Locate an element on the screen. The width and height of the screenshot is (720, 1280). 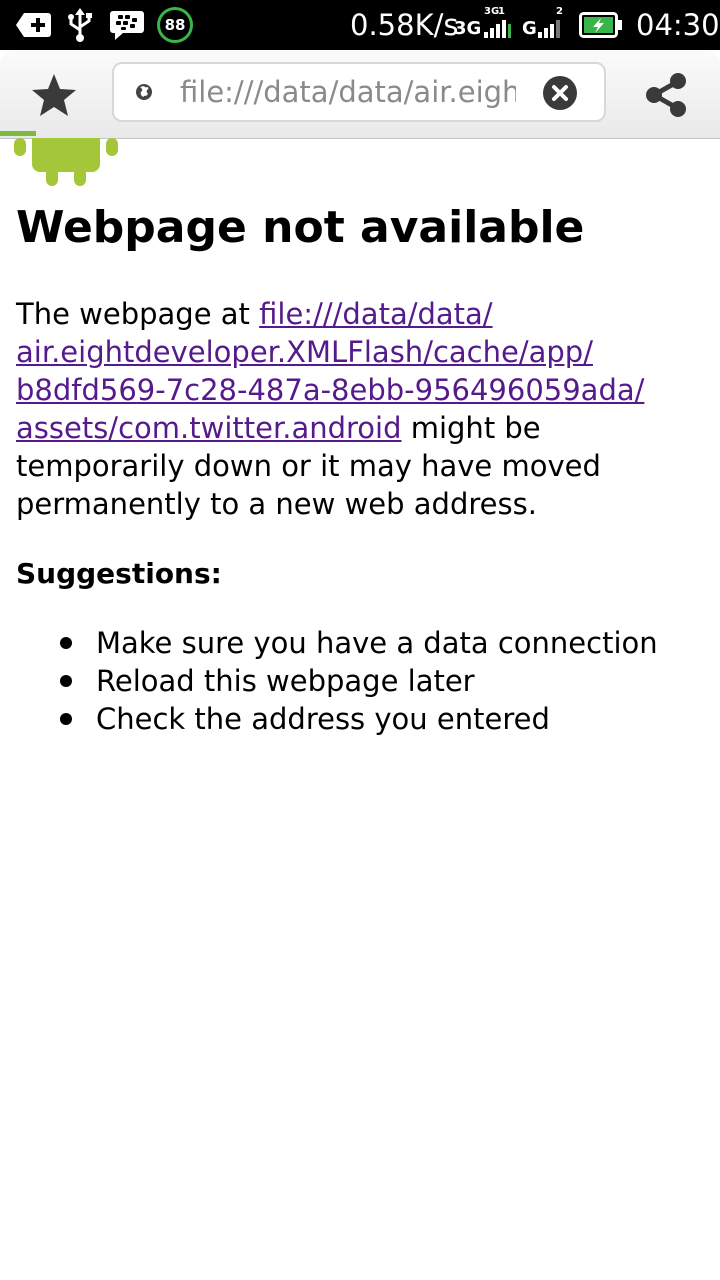
suggestions-heading: Suggestions: is located at coordinates (119, 573).